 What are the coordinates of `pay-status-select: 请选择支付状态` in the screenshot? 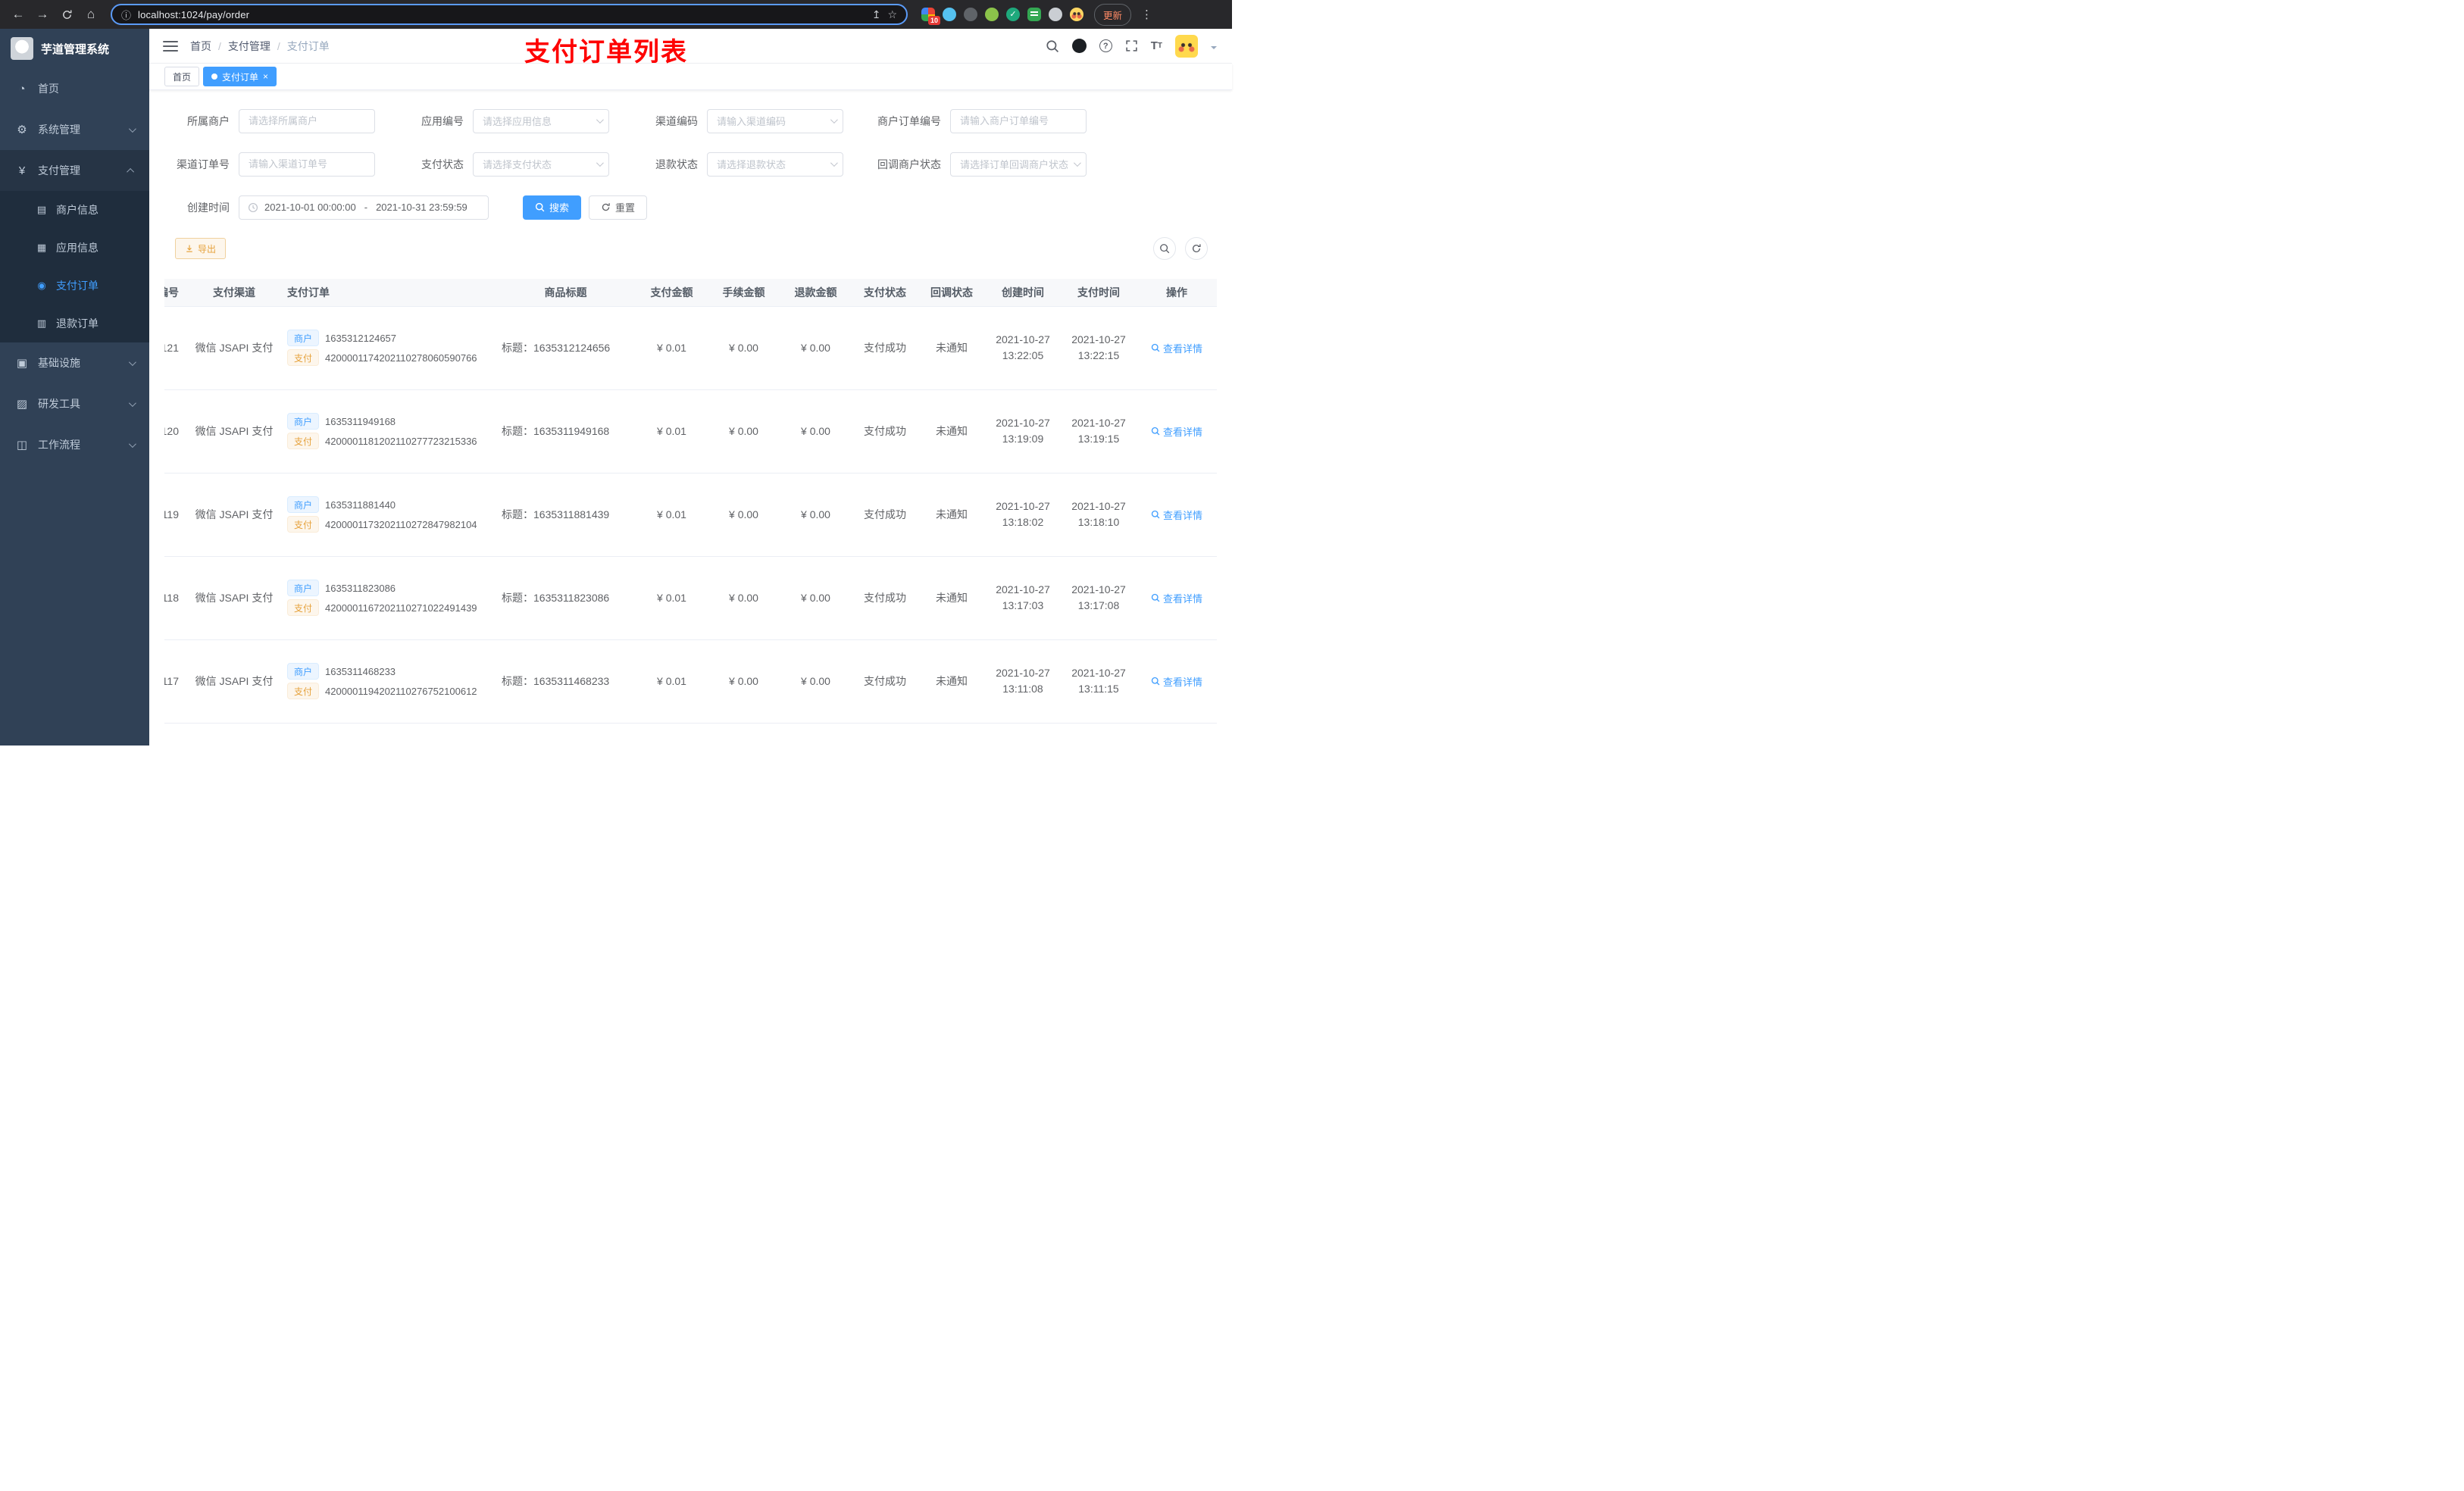 It's located at (541, 164).